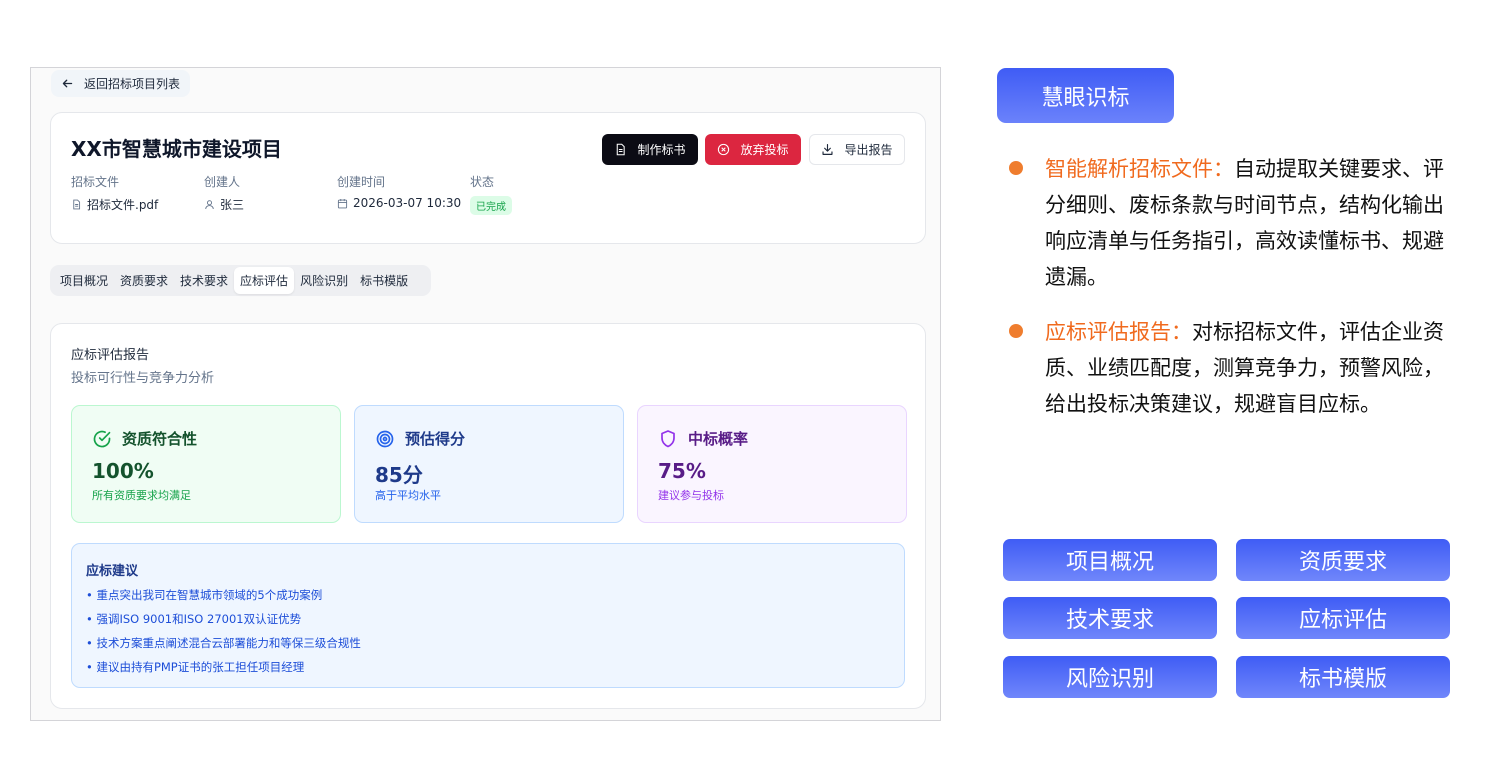  What do you see at coordinates (868, 150) in the screenshot?
I see `export-report-label: 导出报告` at bounding box center [868, 150].